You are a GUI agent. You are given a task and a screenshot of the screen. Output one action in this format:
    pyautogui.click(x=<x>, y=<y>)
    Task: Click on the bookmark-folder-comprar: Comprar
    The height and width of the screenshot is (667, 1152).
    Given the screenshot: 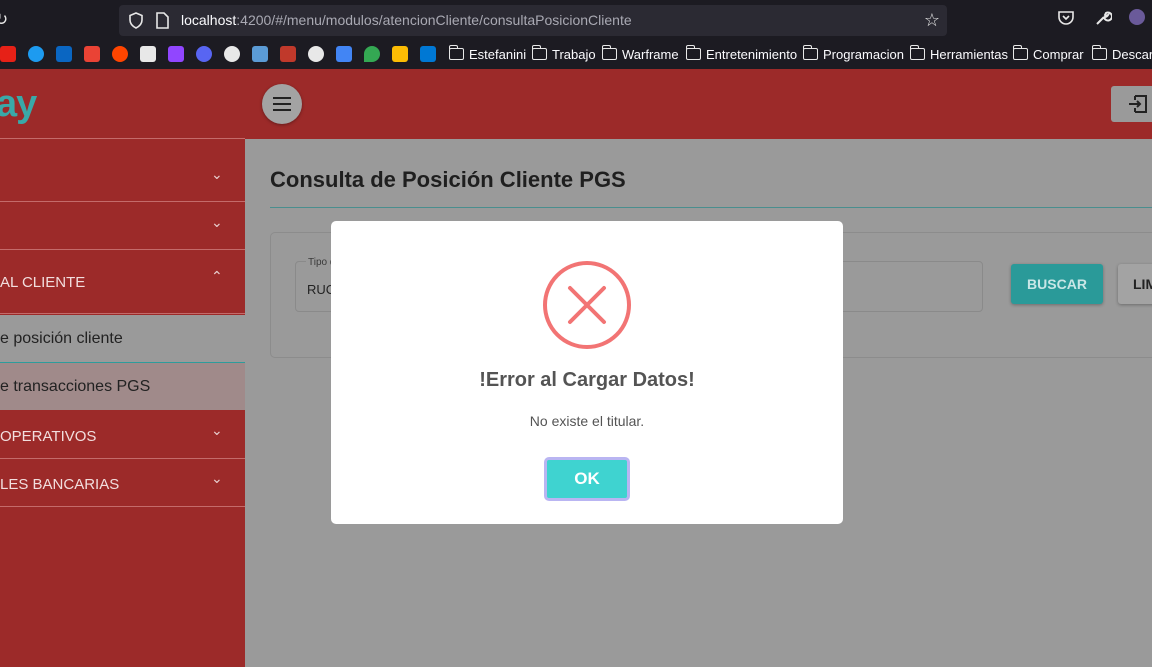 What is the action you would take?
    pyautogui.click(x=1048, y=54)
    